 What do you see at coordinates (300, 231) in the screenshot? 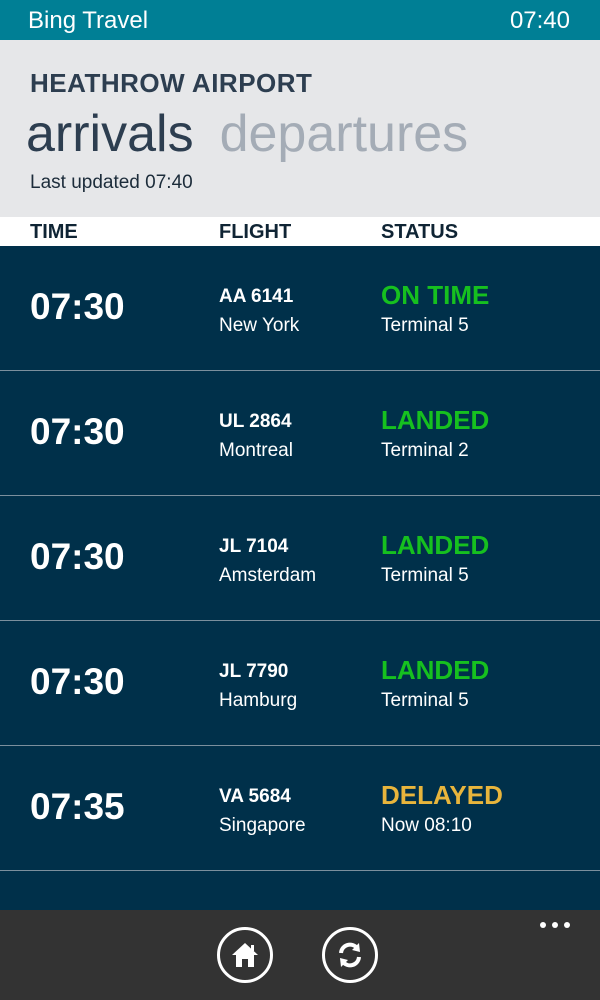
I see `column-headers: TIME FLIGHT STATUS` at bounding box center [300, 231].